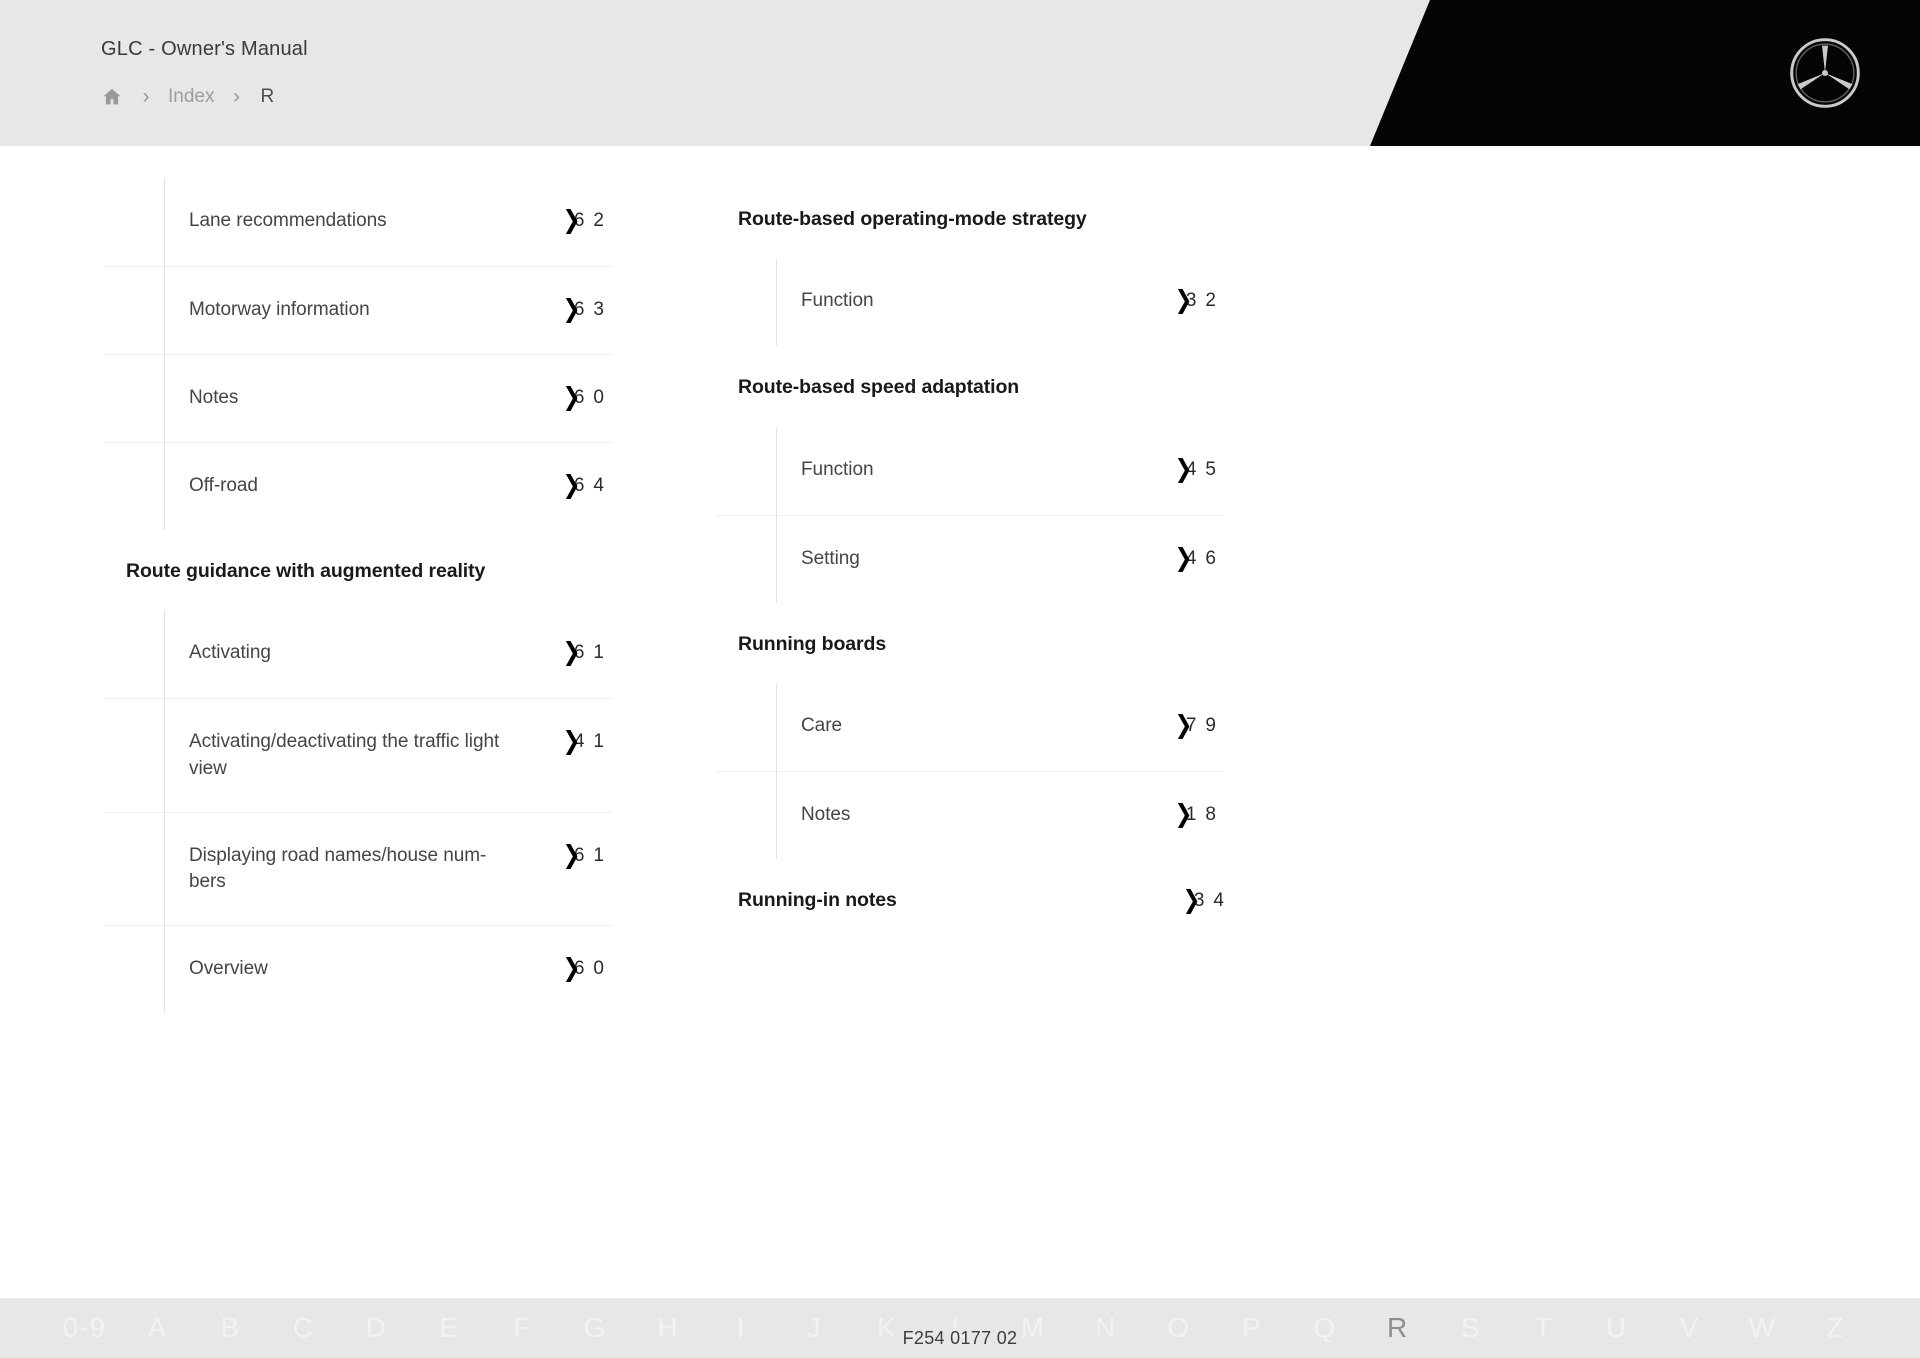 The width and height of the screenshot is (1920, 1358). Describe the element at coordinates (912, 219) in the screenshot. I see `index-group-heading-label: Route-based operating-mode strategy` at that location.